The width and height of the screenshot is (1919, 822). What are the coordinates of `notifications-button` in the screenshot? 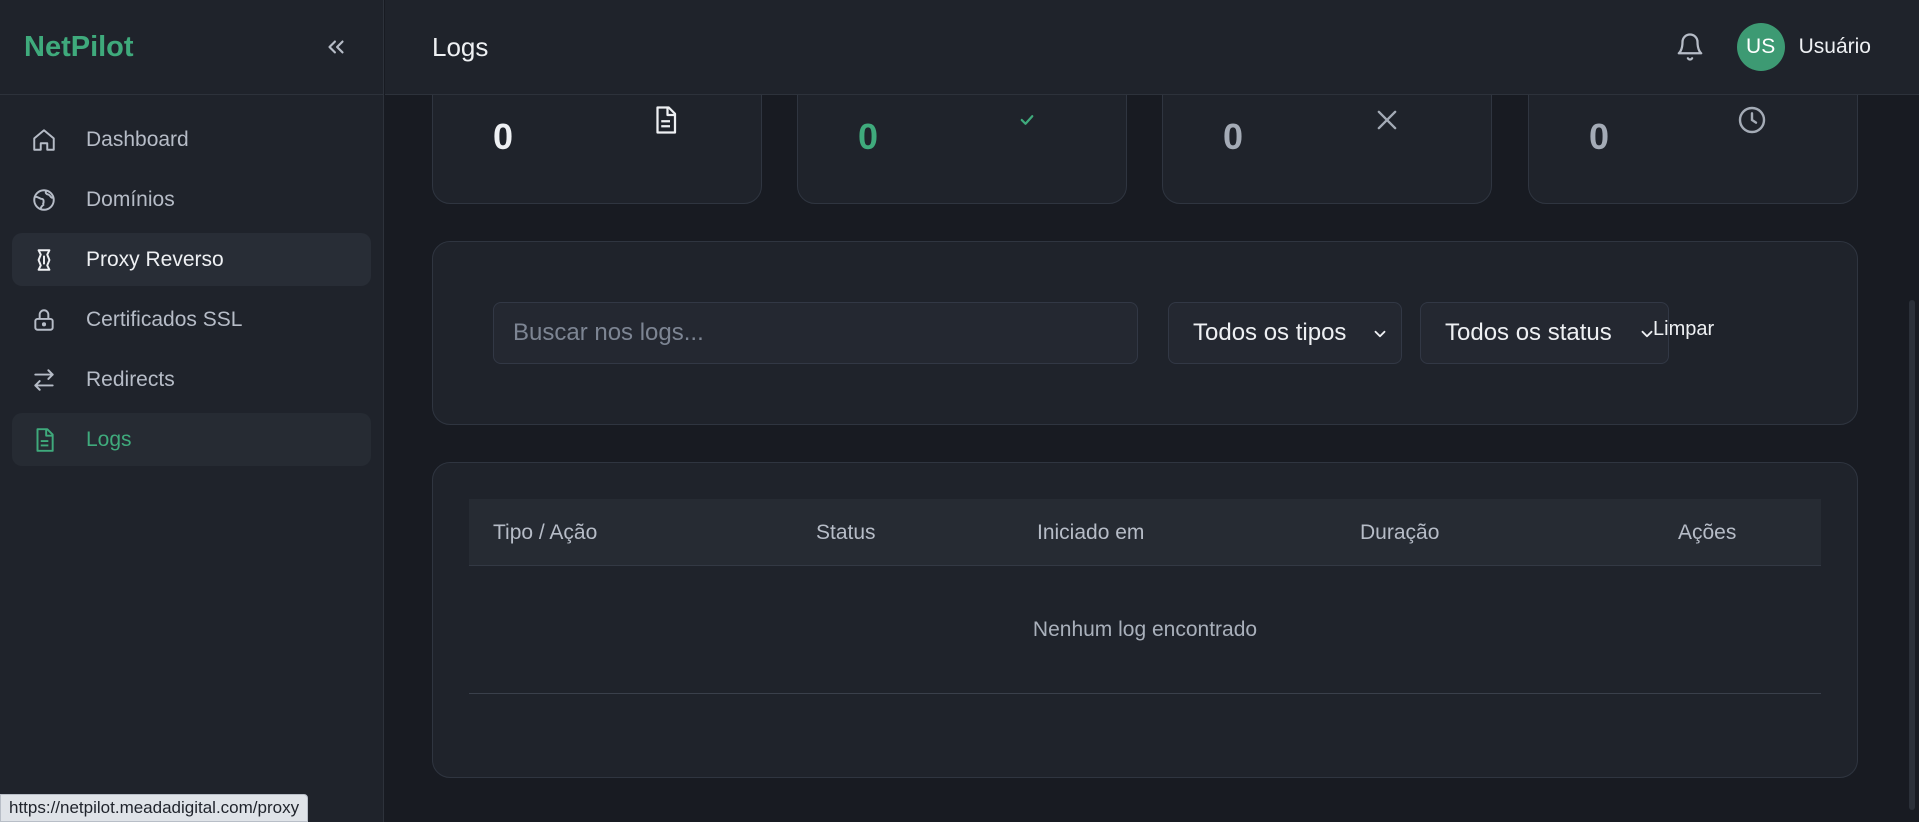 It's located at (1690, 47).